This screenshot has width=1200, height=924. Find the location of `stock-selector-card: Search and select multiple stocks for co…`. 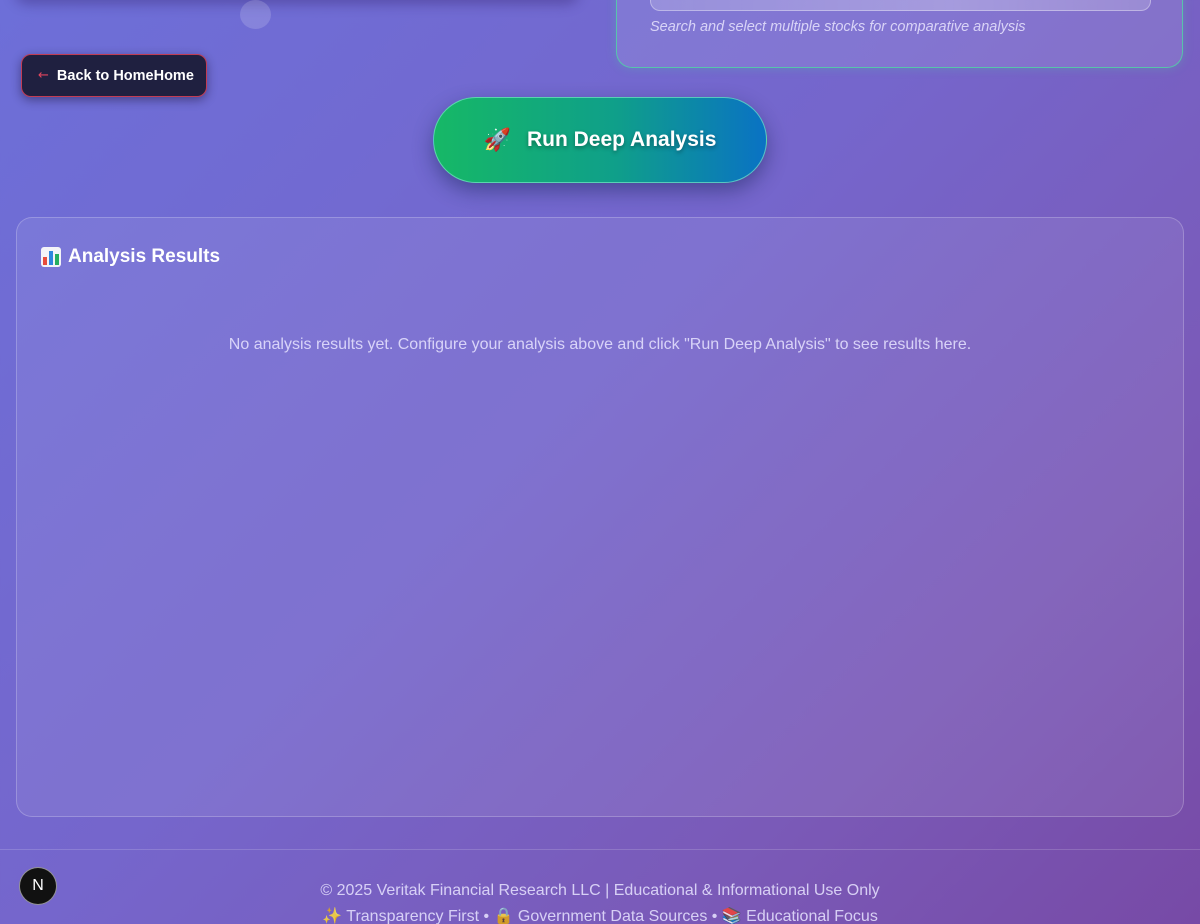

stock-selector-card: Search and select multiple stocks for co… is located at coordinates (899, 34).